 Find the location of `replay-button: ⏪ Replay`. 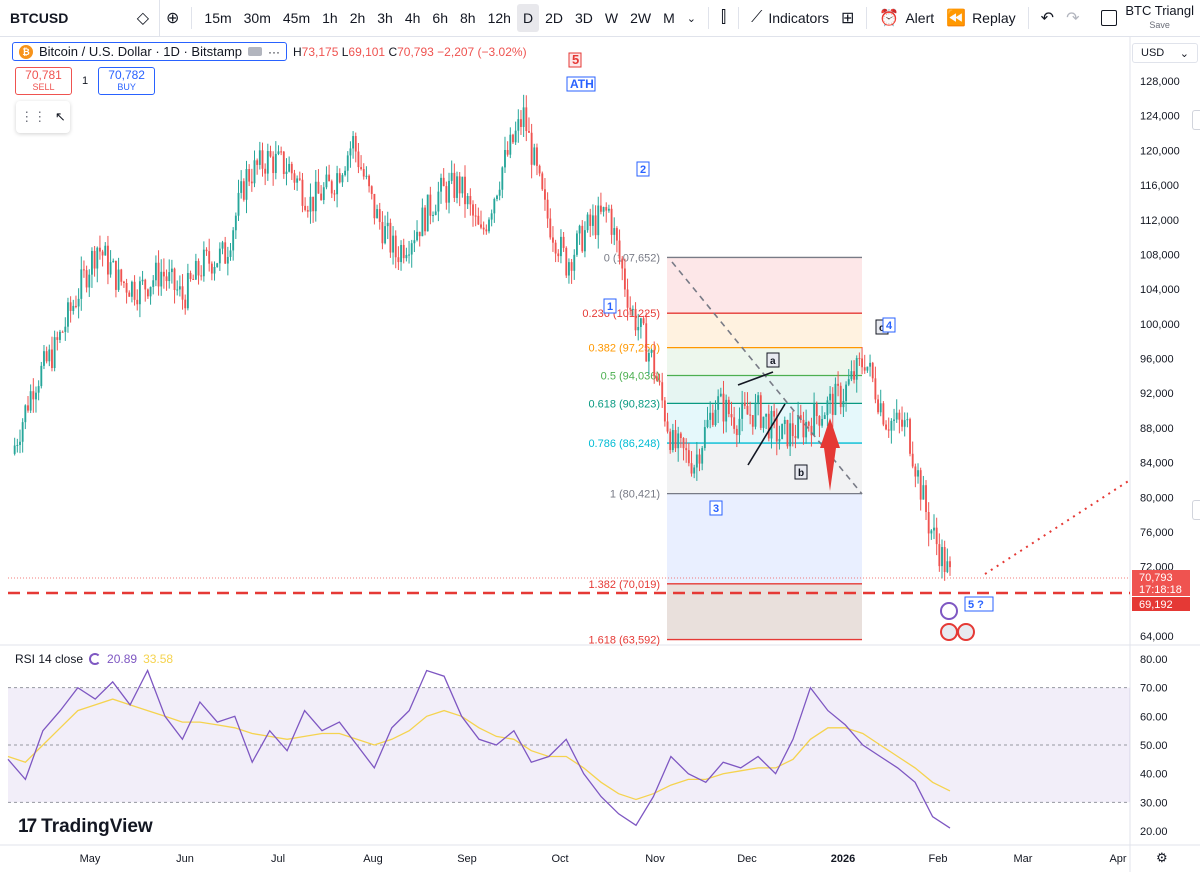

replay-button: ⏪ Replay is located at coordinates (981, 18).